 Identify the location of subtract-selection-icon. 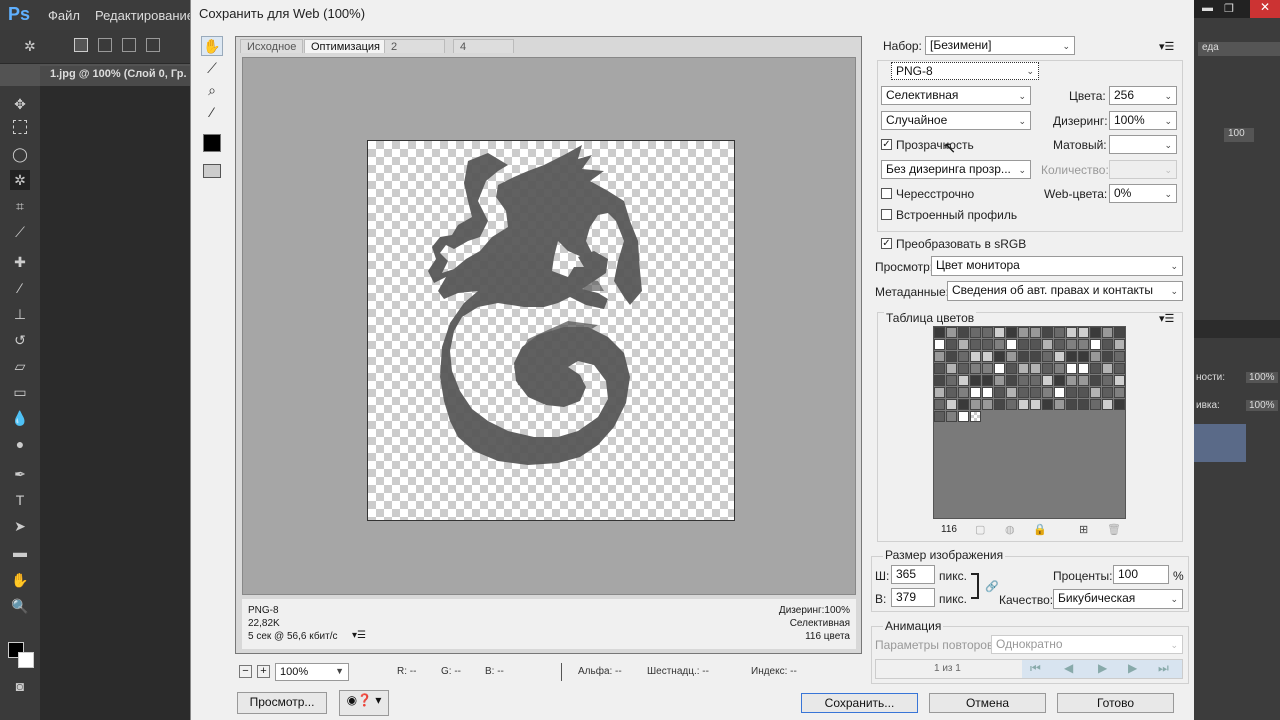
(129, 45).